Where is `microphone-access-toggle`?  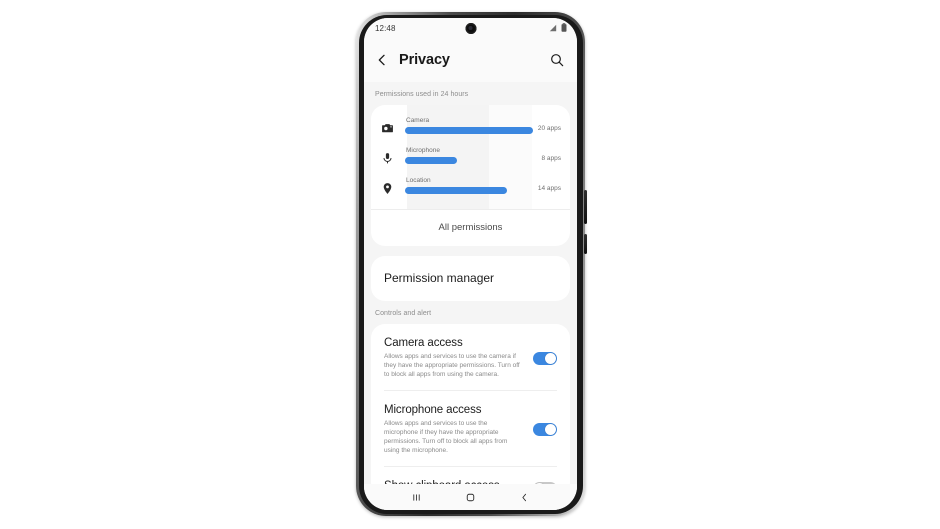
microphone-access-toggle is located at coordinates (545, 430).